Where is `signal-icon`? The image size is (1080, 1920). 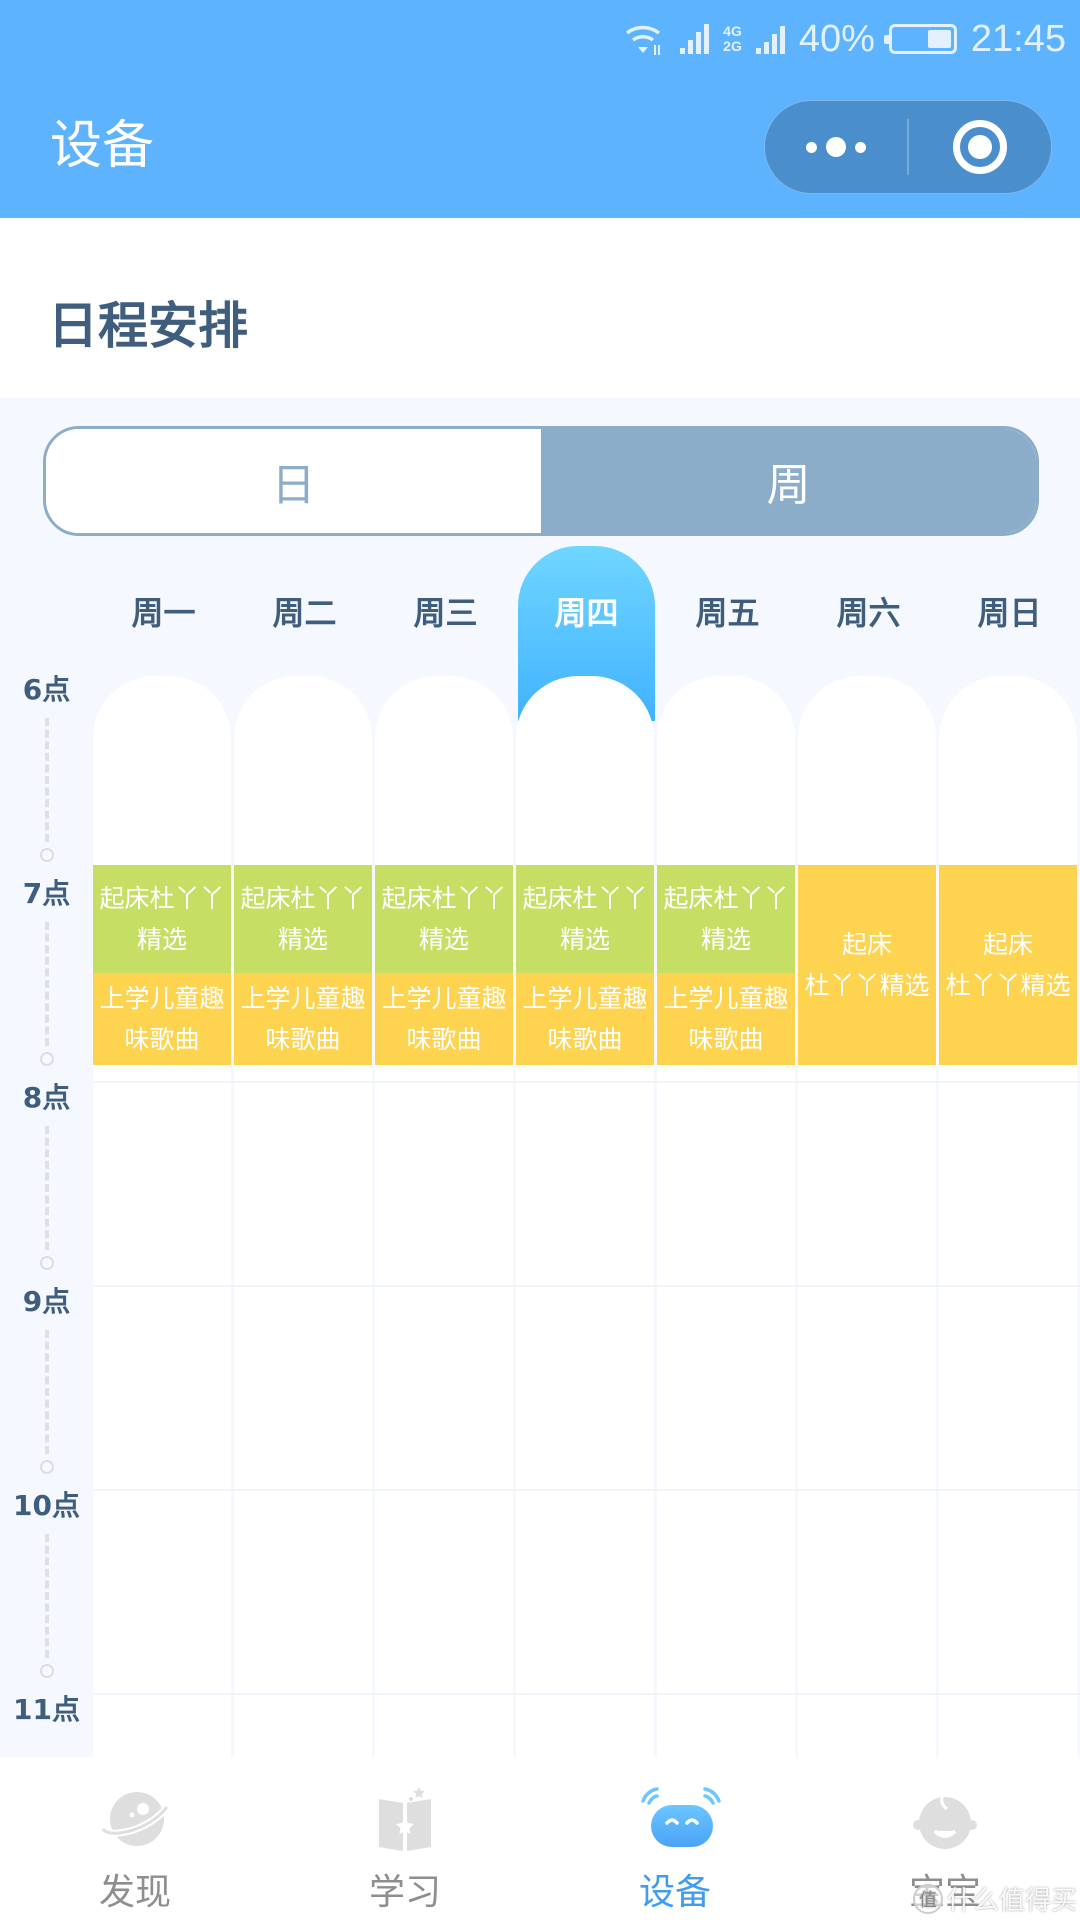 signal-icon is located at coordinates (695, 39).